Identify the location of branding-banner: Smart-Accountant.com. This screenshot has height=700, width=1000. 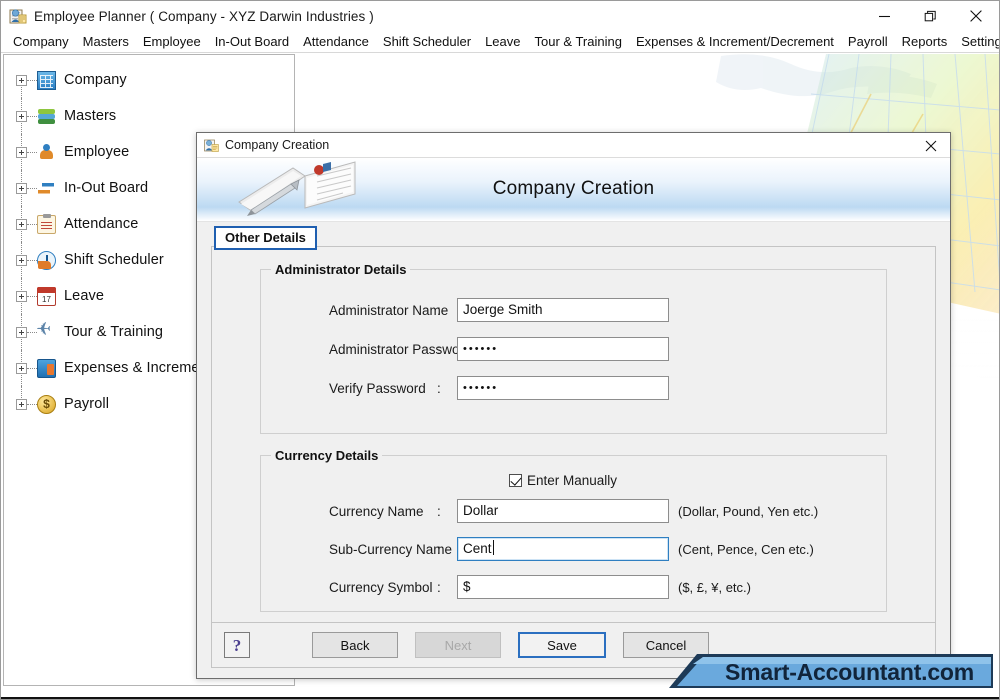
(823, 672).